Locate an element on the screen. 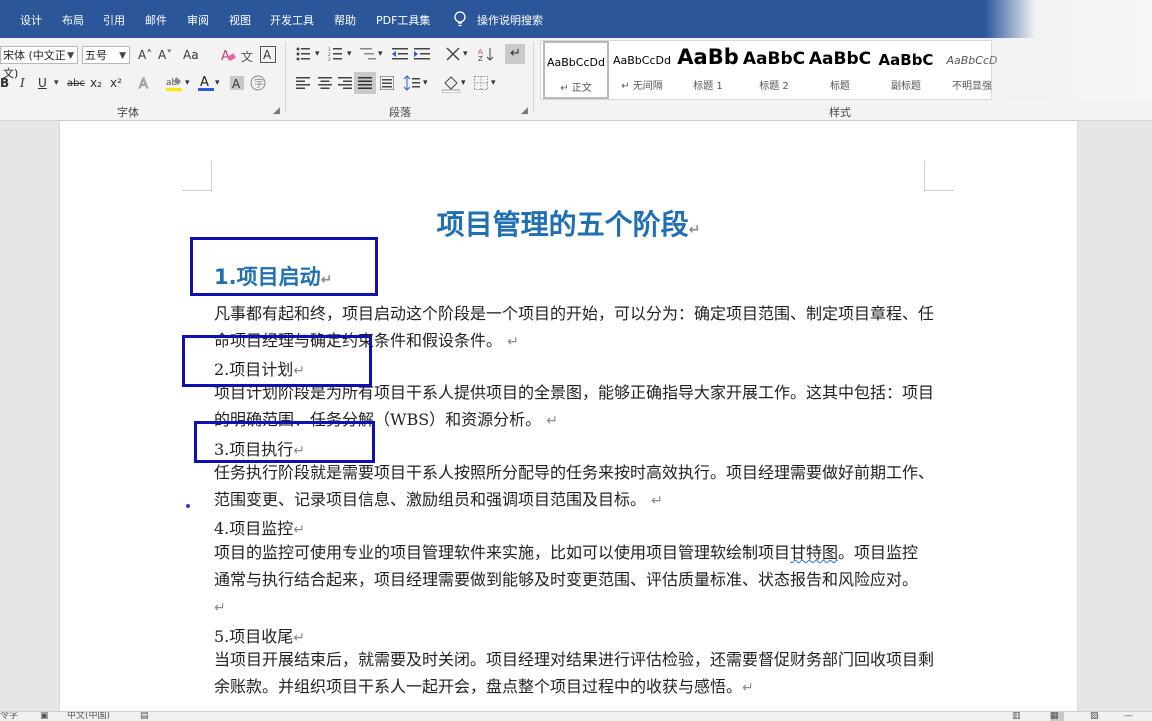 This screenshot has width=1152, height=721. align-right-icon is located at coordinates (345, 83).